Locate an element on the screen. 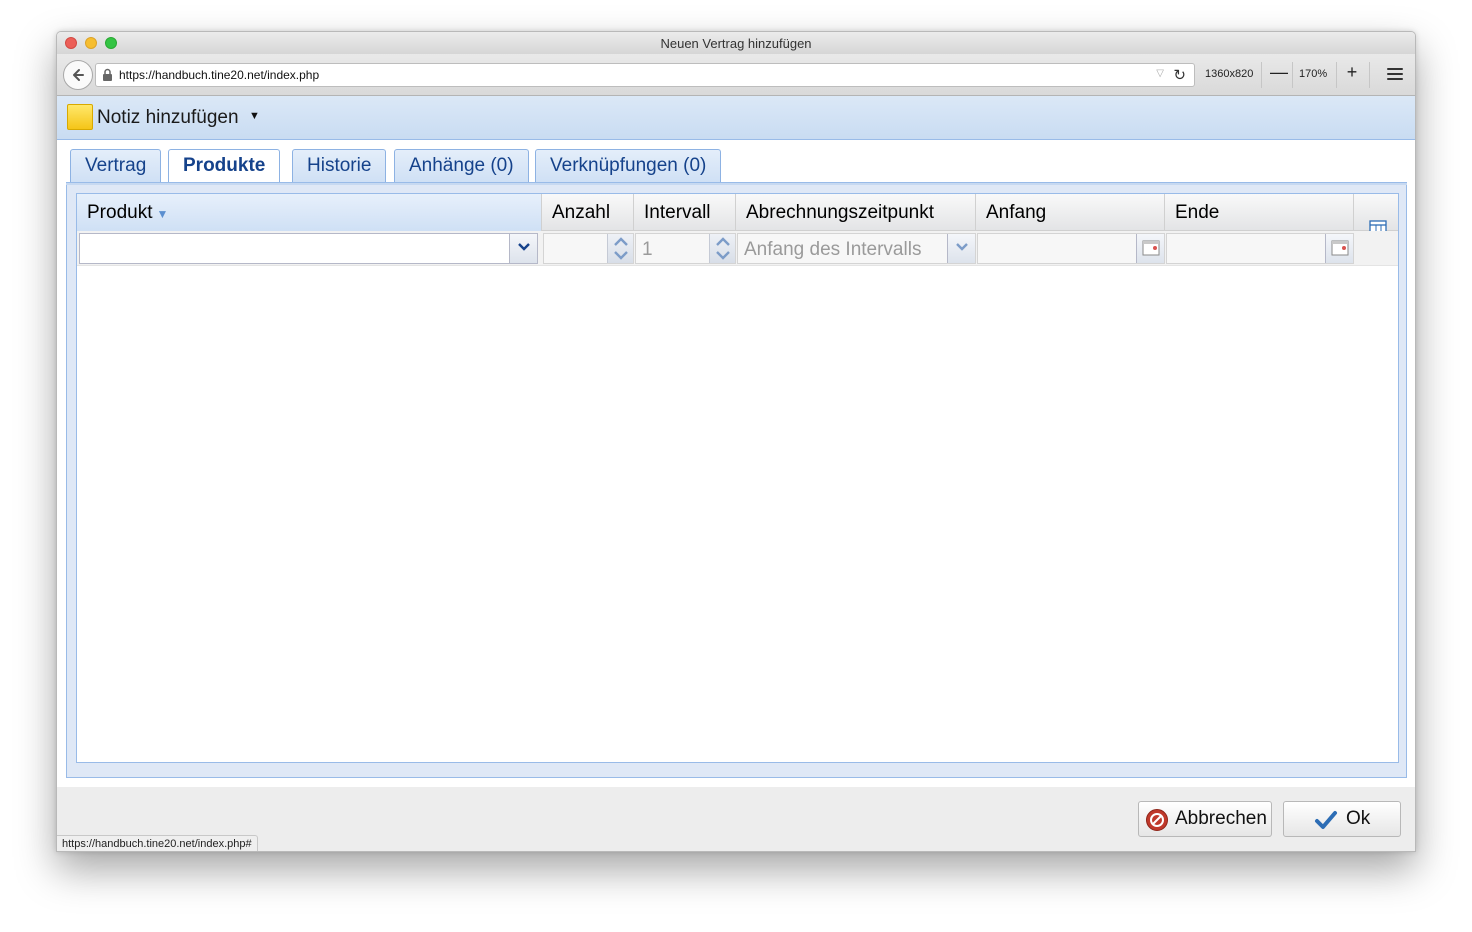 This screenshot has height=932, width=1472. url-dropdown-icon: ▽ is located at coordinates (1160, 73).